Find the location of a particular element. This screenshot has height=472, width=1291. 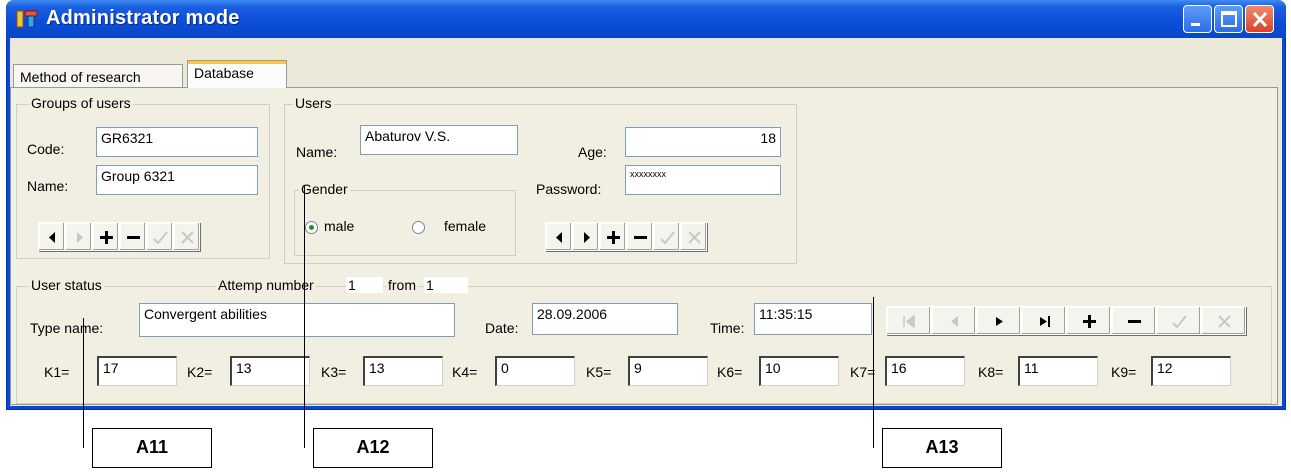

status-prior-button is located at coordinates (953, 320).